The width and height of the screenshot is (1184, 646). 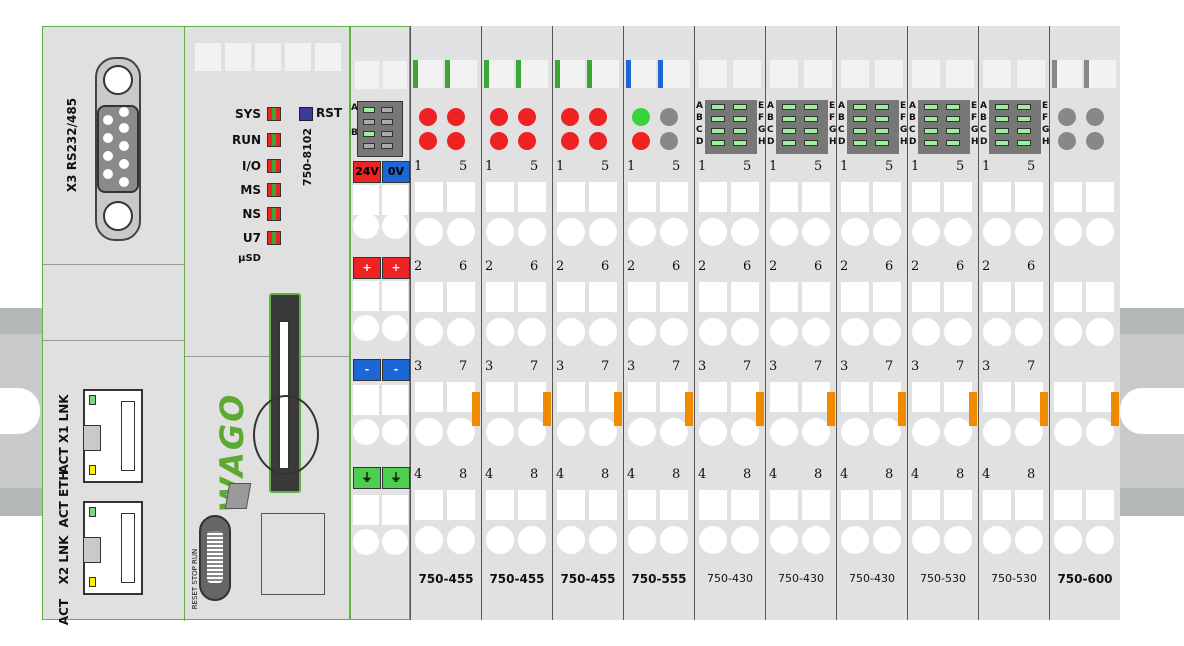 What do you see at coordinates (367, 172) in the screenshot?
I see `psm-24v-button: 24V` at bounding box center [367, 172].